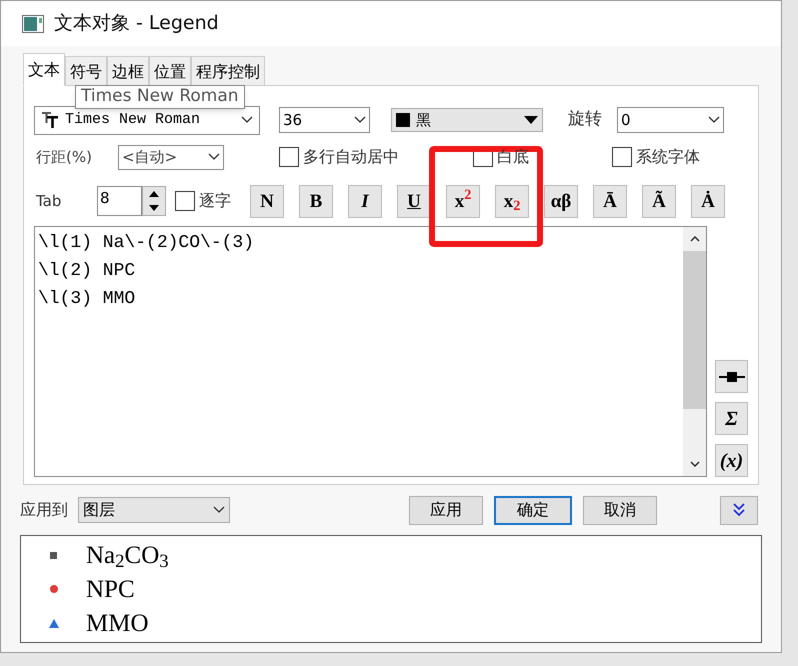 This screenshot has height=666, width=798. Describe the element at coordinates (585, 120) in the screenshot. I see `rotation-label: 旋转` at that location.